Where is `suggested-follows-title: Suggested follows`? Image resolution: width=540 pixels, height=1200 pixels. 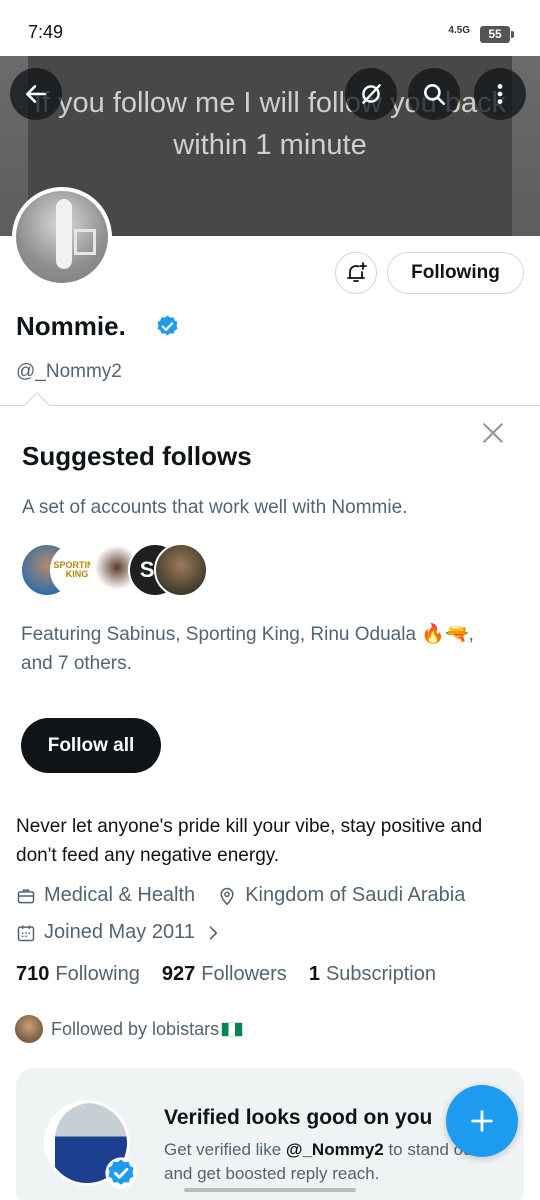 suggested-follows-title: Suggested follows is located at coordinates (137, 456).